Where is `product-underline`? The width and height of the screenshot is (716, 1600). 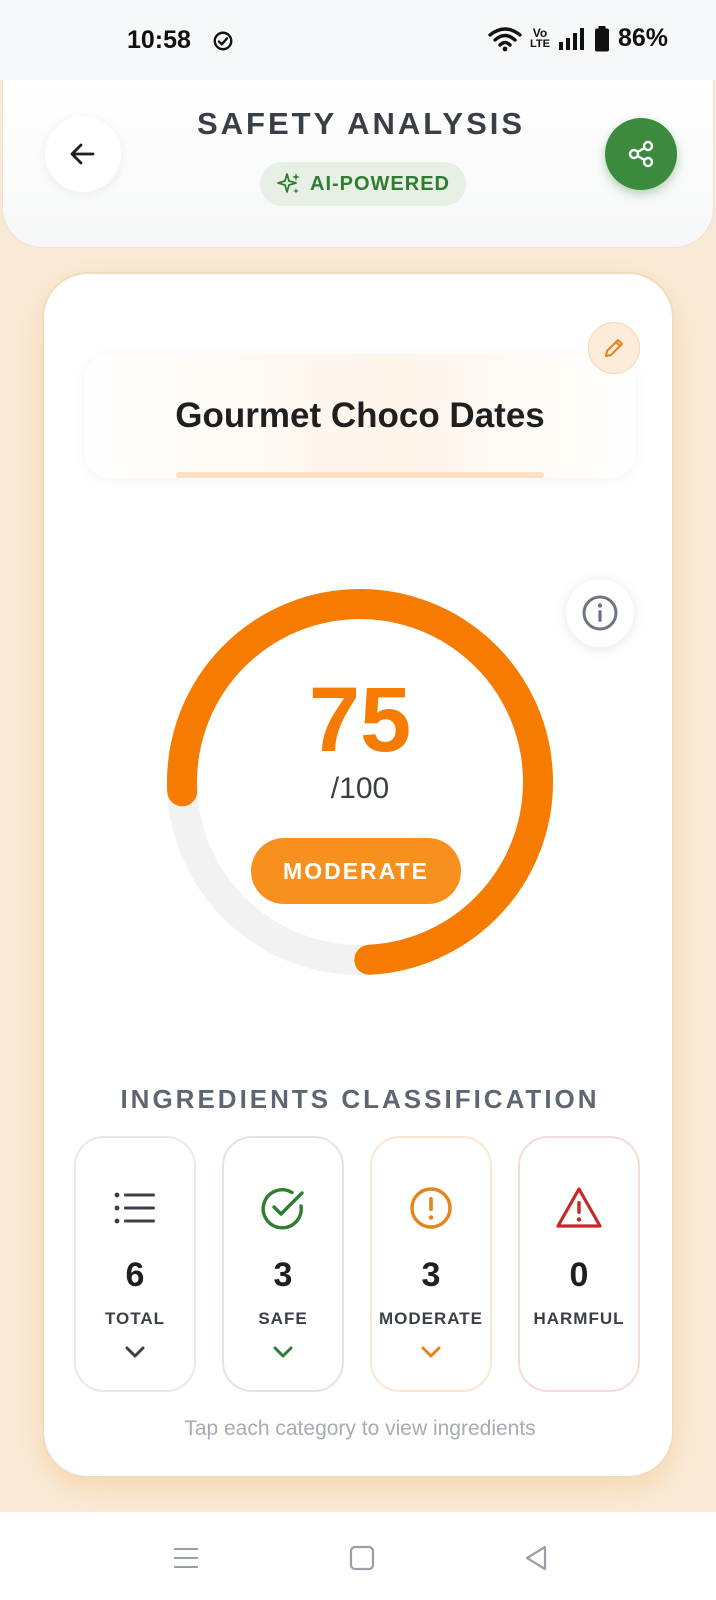 product-underline is located at coordinates (360, 475).